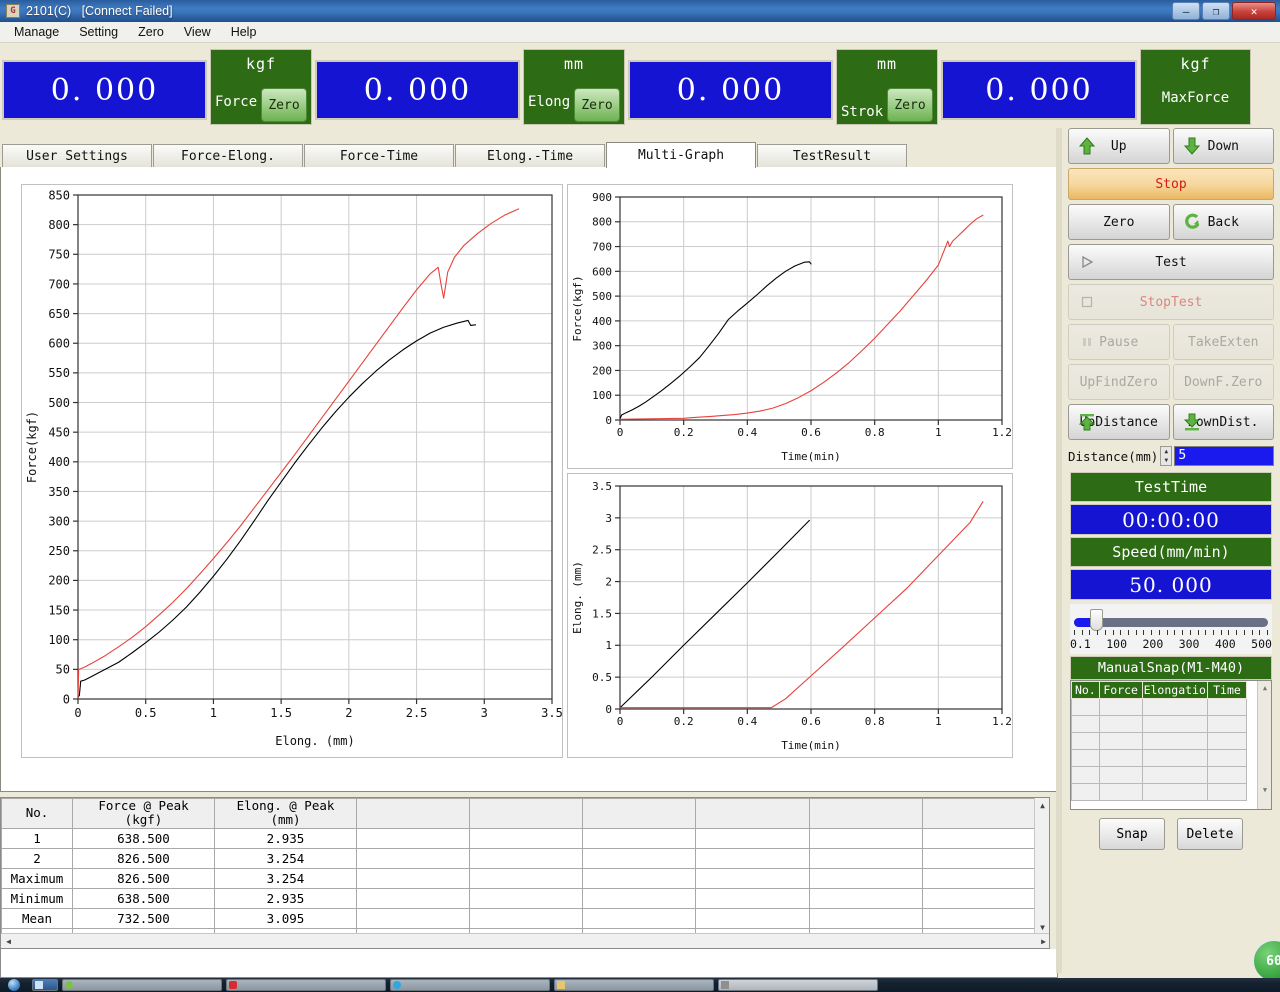 The image size is (1280, 992). I want to click on snap-button: Snap, so click(1132, 834).